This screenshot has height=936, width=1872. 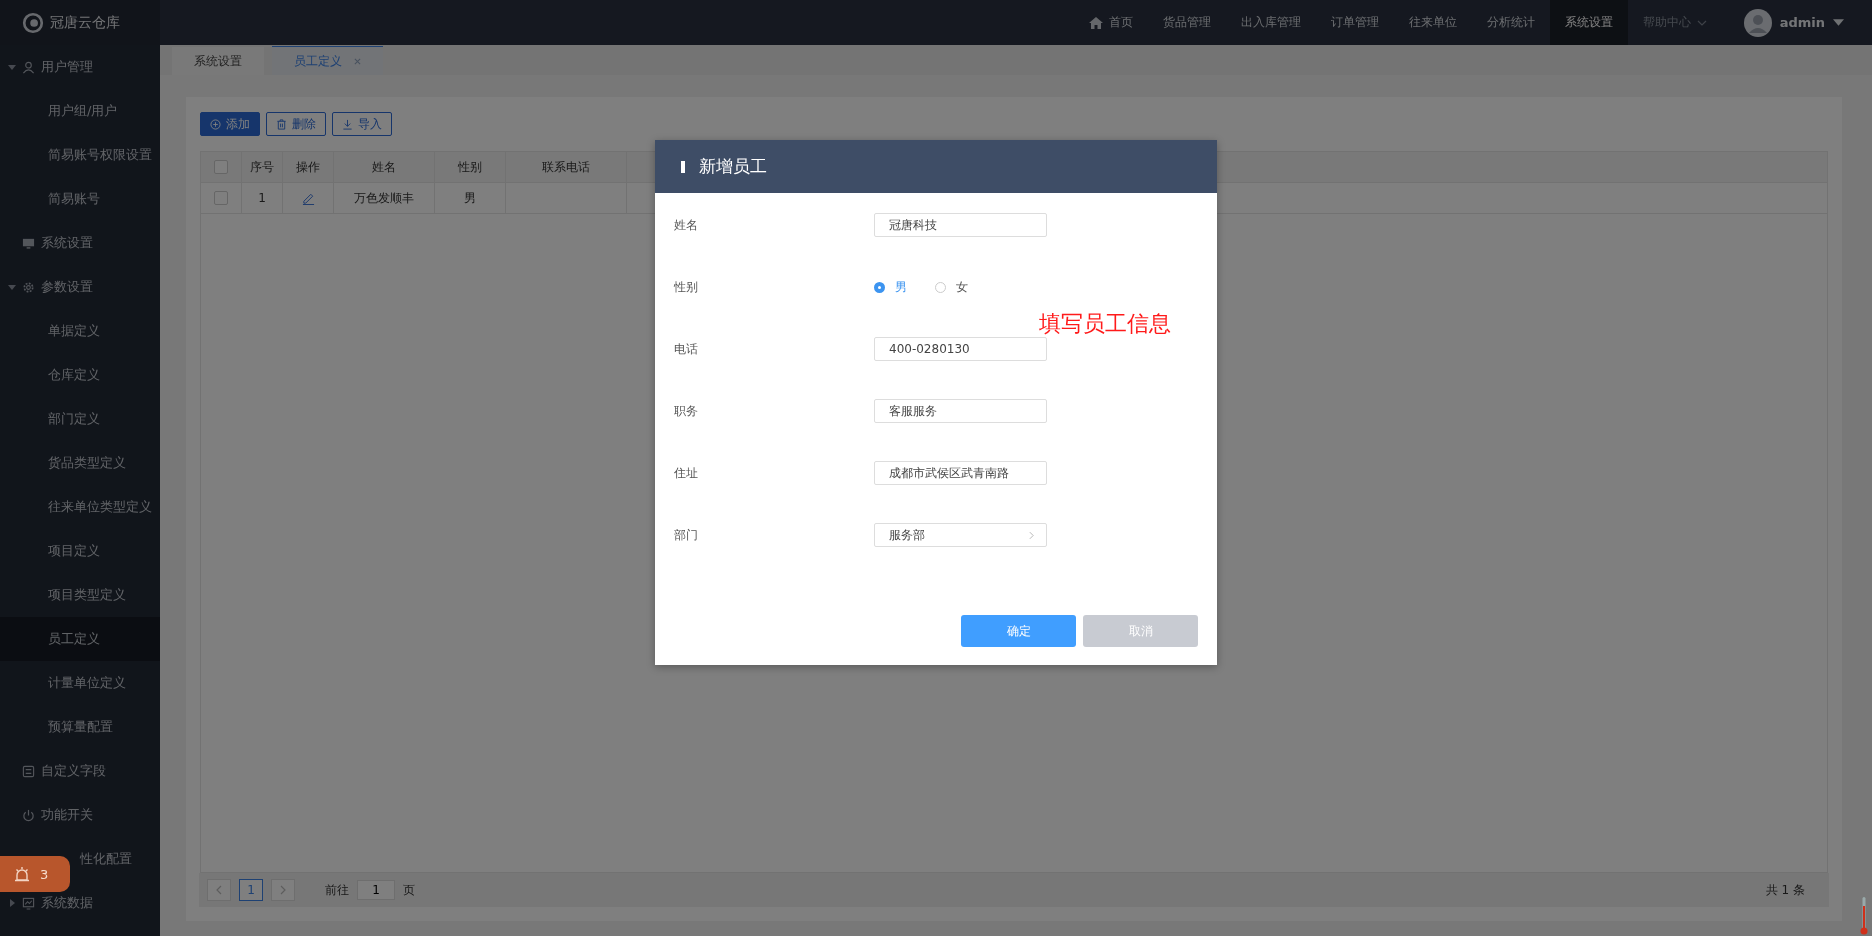 I want to click on input-field: 400-0280130, so click(x=960, y=349).